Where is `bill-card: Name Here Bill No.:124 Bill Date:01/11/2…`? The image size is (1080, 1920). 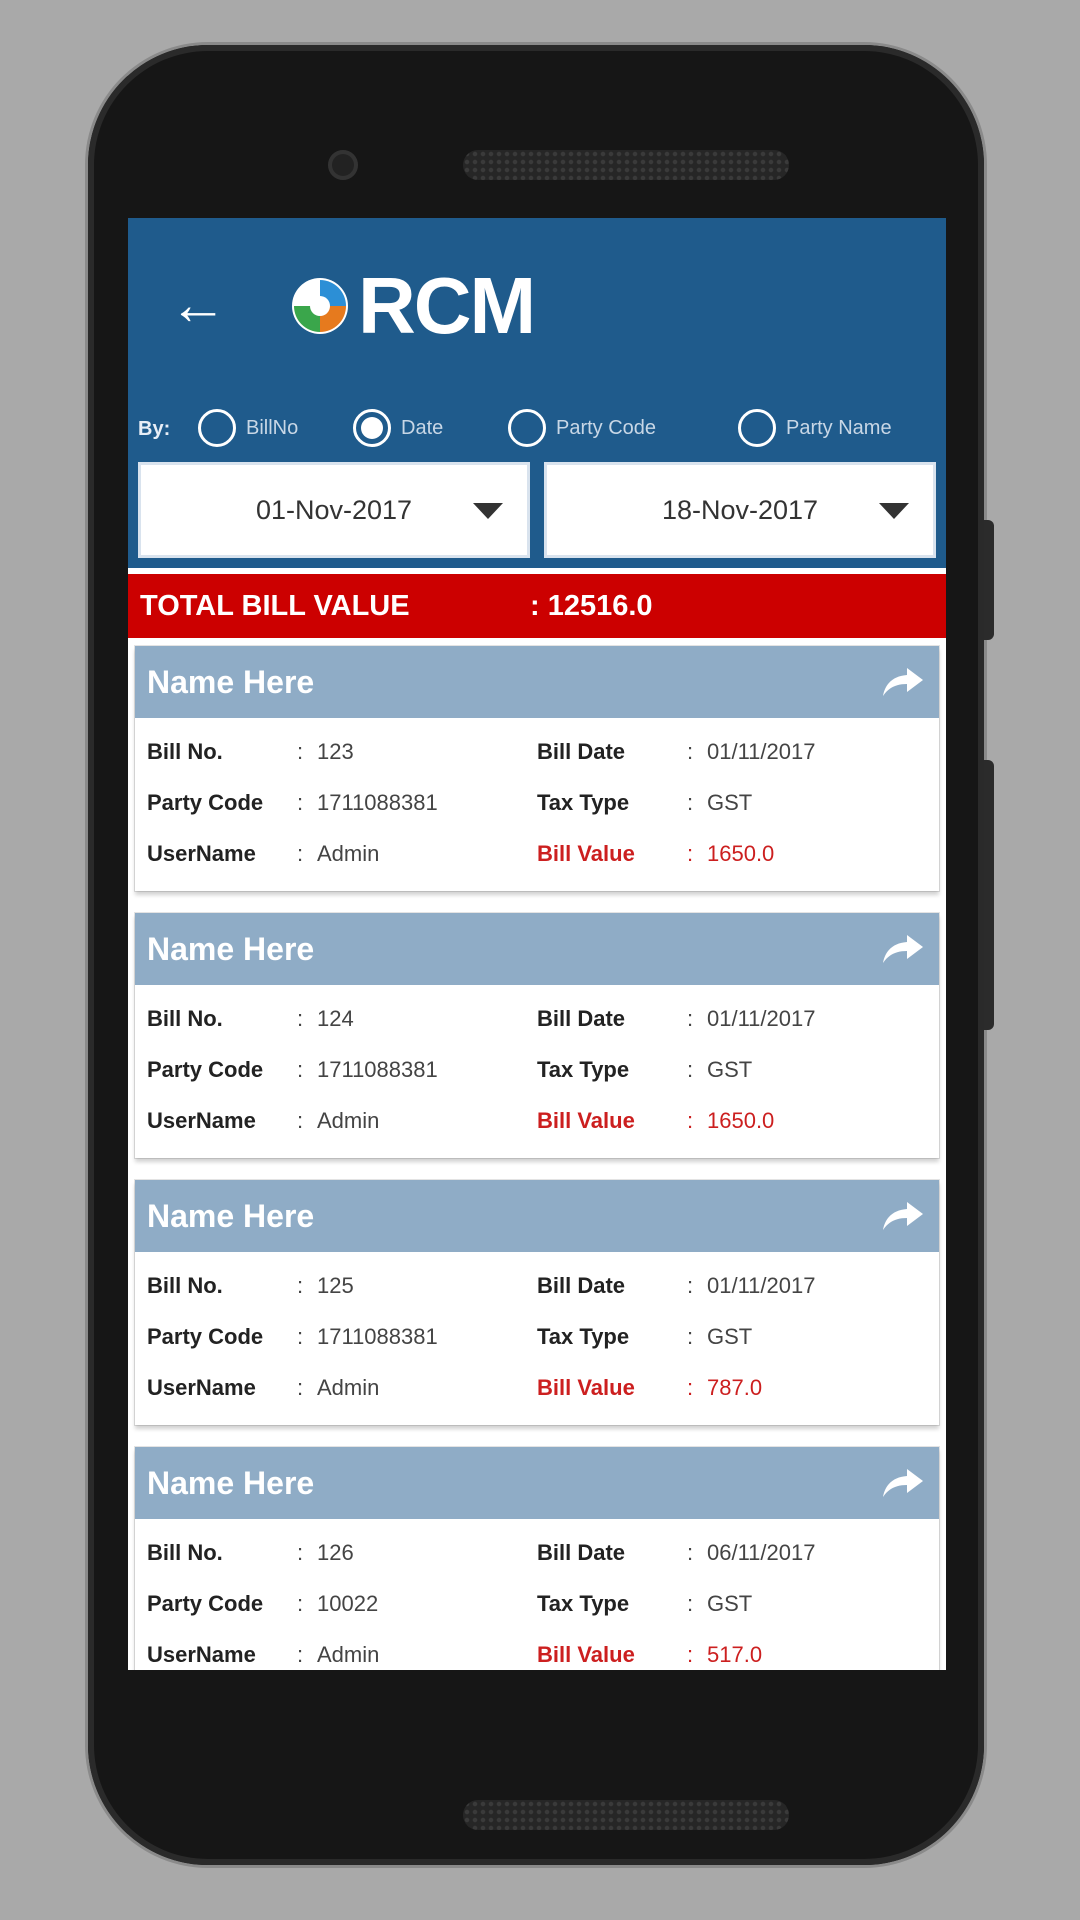
bill-card: Name Here Bill No.:124 Bill Date:01/11/2… is located at coordinates (537, 1035).